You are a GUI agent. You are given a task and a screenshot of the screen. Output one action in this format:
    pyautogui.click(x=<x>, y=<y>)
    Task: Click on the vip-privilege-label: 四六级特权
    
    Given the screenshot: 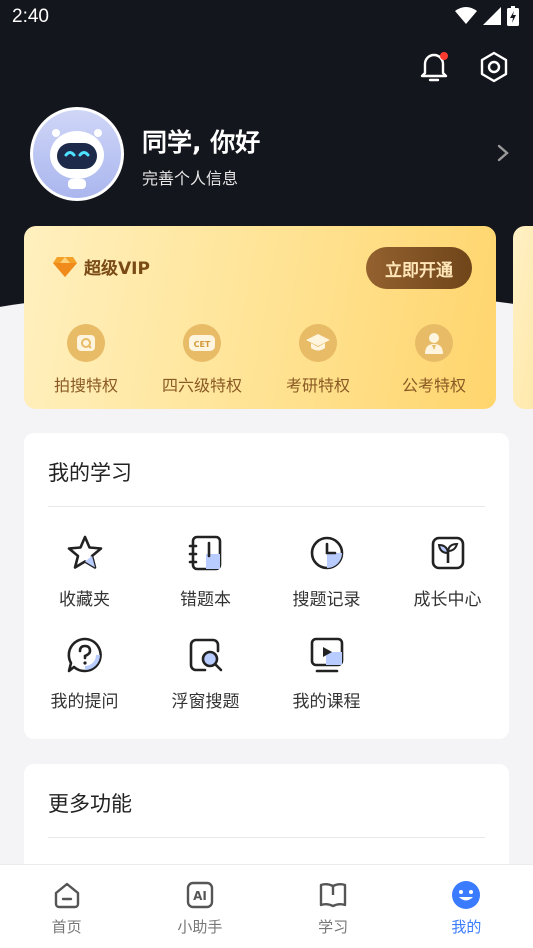 What is the action you would take?
    pyautogui.click(x=201, y=385)
    